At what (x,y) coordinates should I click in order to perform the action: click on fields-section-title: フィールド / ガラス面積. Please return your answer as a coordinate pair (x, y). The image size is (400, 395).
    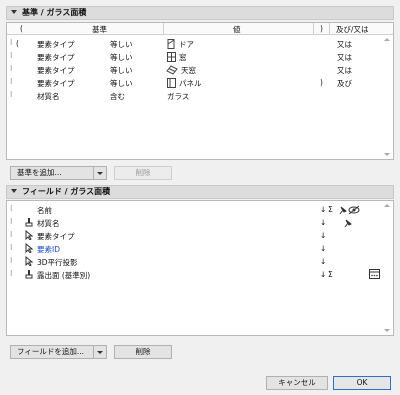
    Looking at the image, I should click on (66, 191).